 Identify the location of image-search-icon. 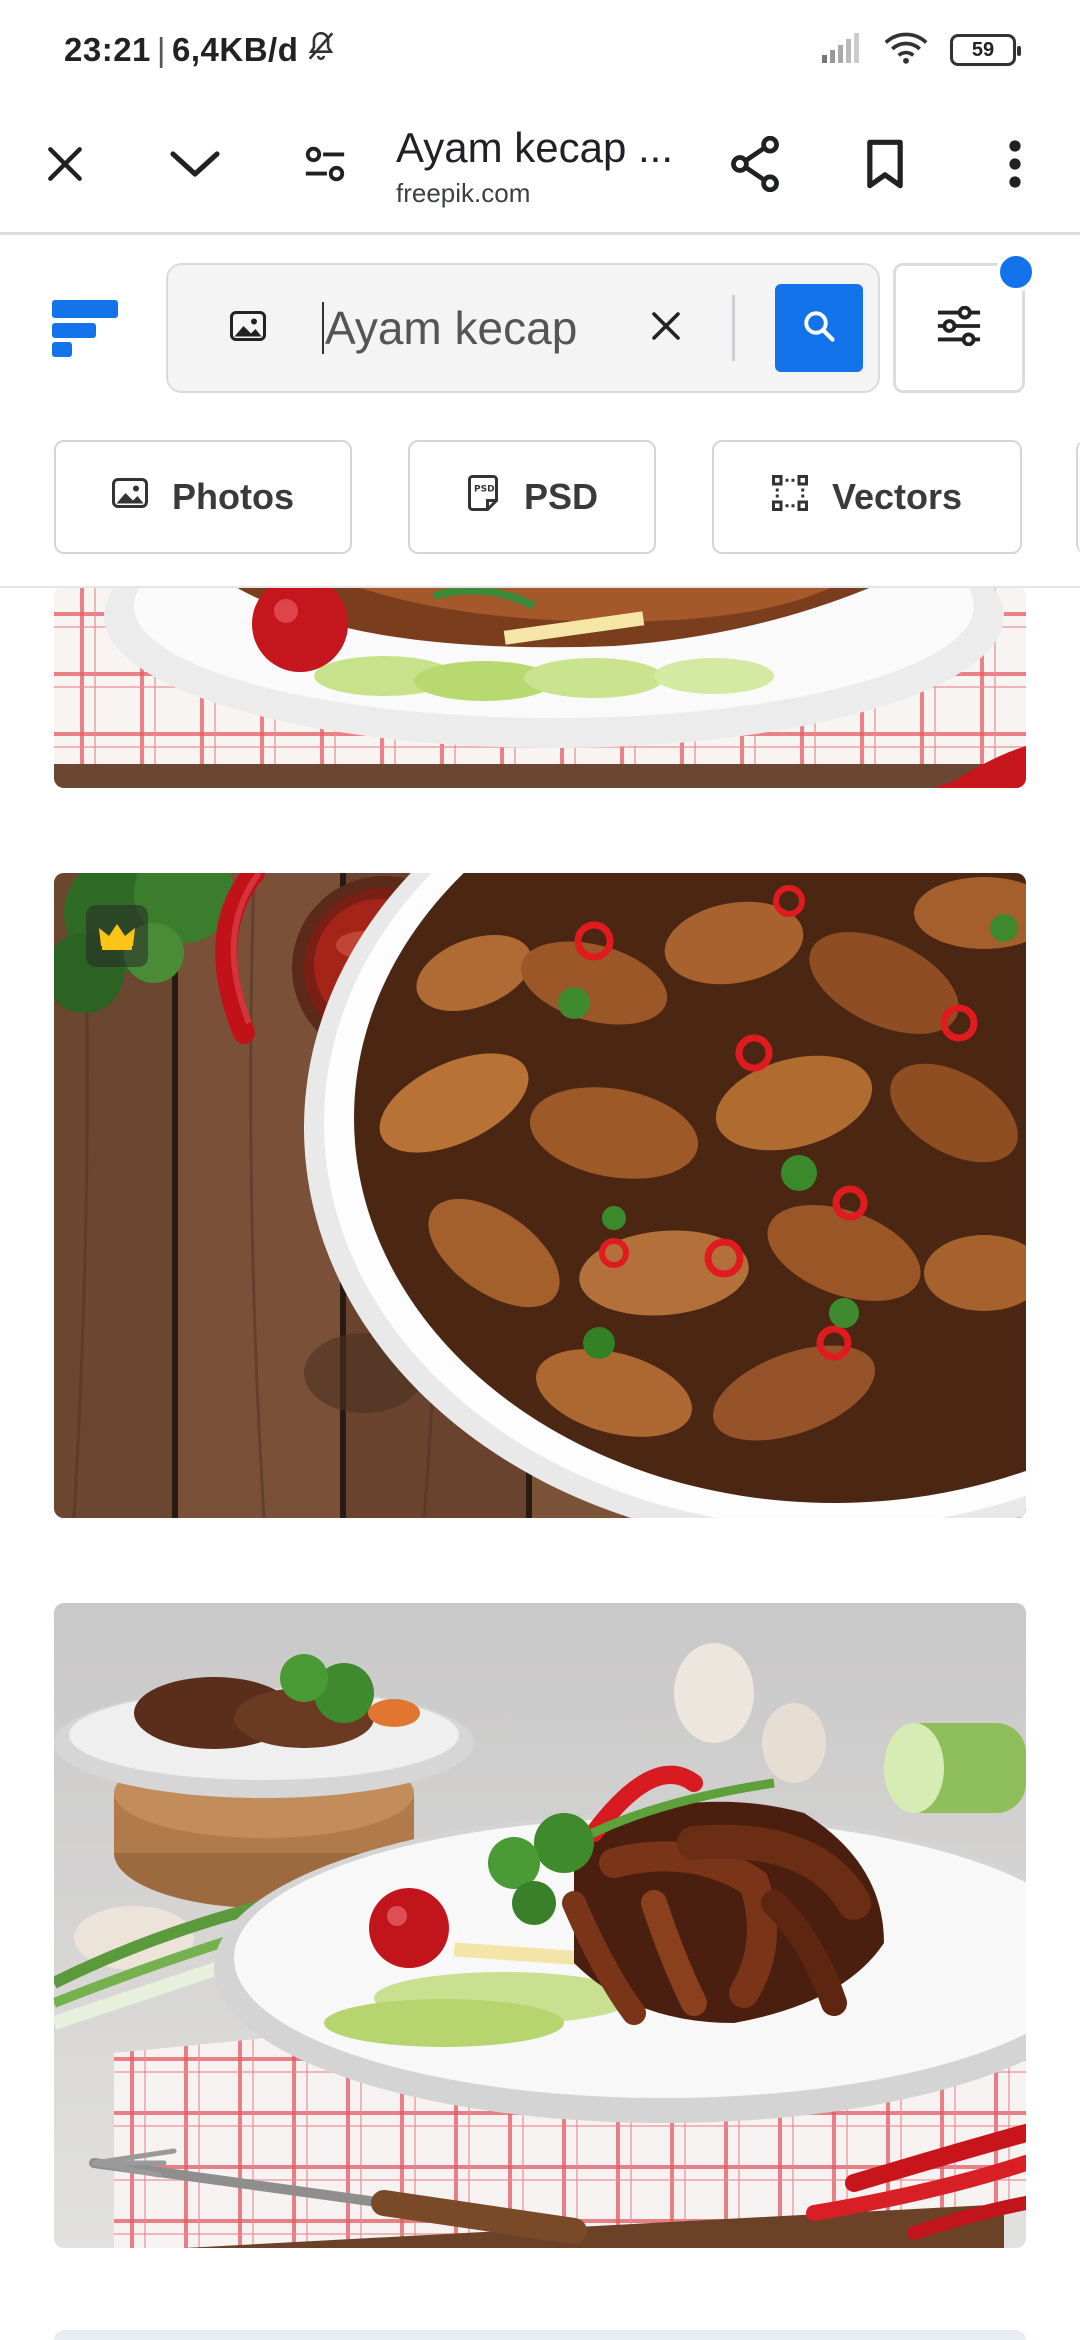
(248, 328).